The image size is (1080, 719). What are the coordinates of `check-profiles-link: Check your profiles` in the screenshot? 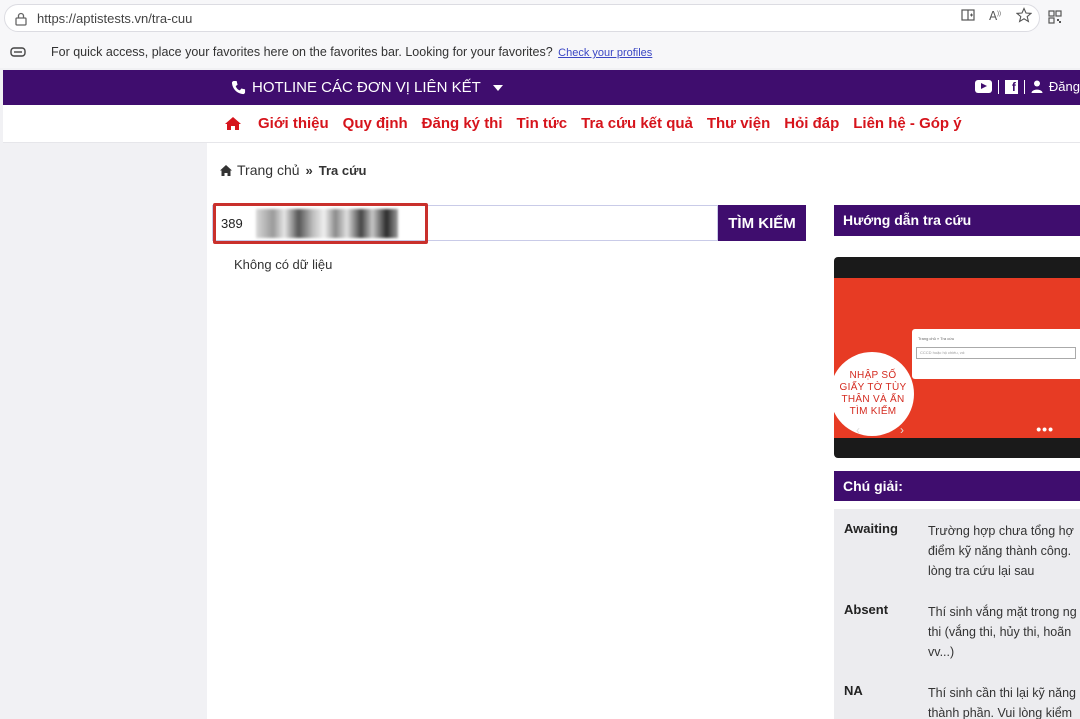 It's located at (605, 53).